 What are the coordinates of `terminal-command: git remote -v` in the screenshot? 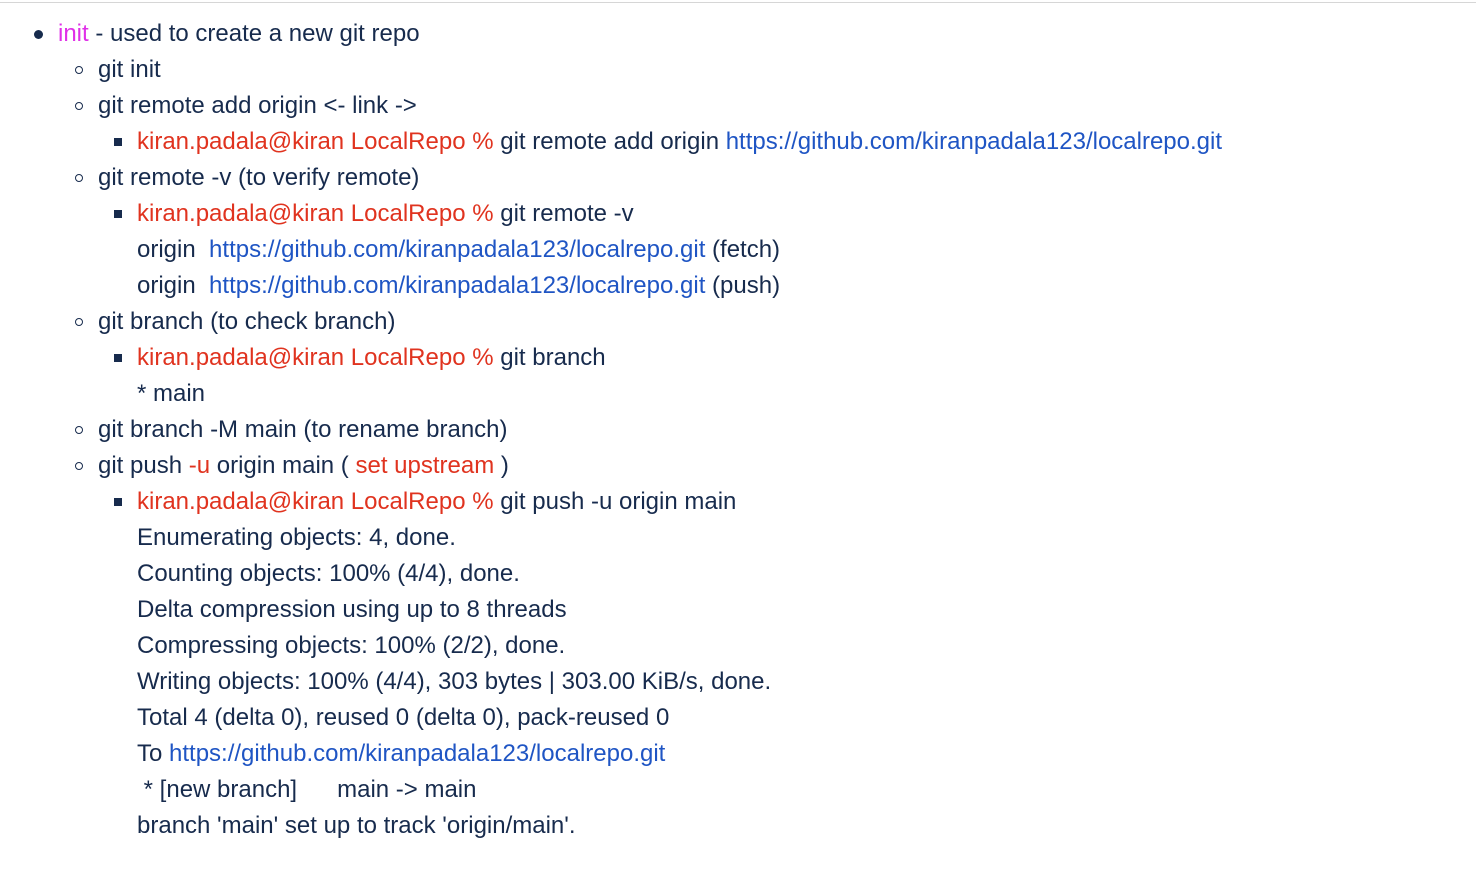 It's located at (563, 213).